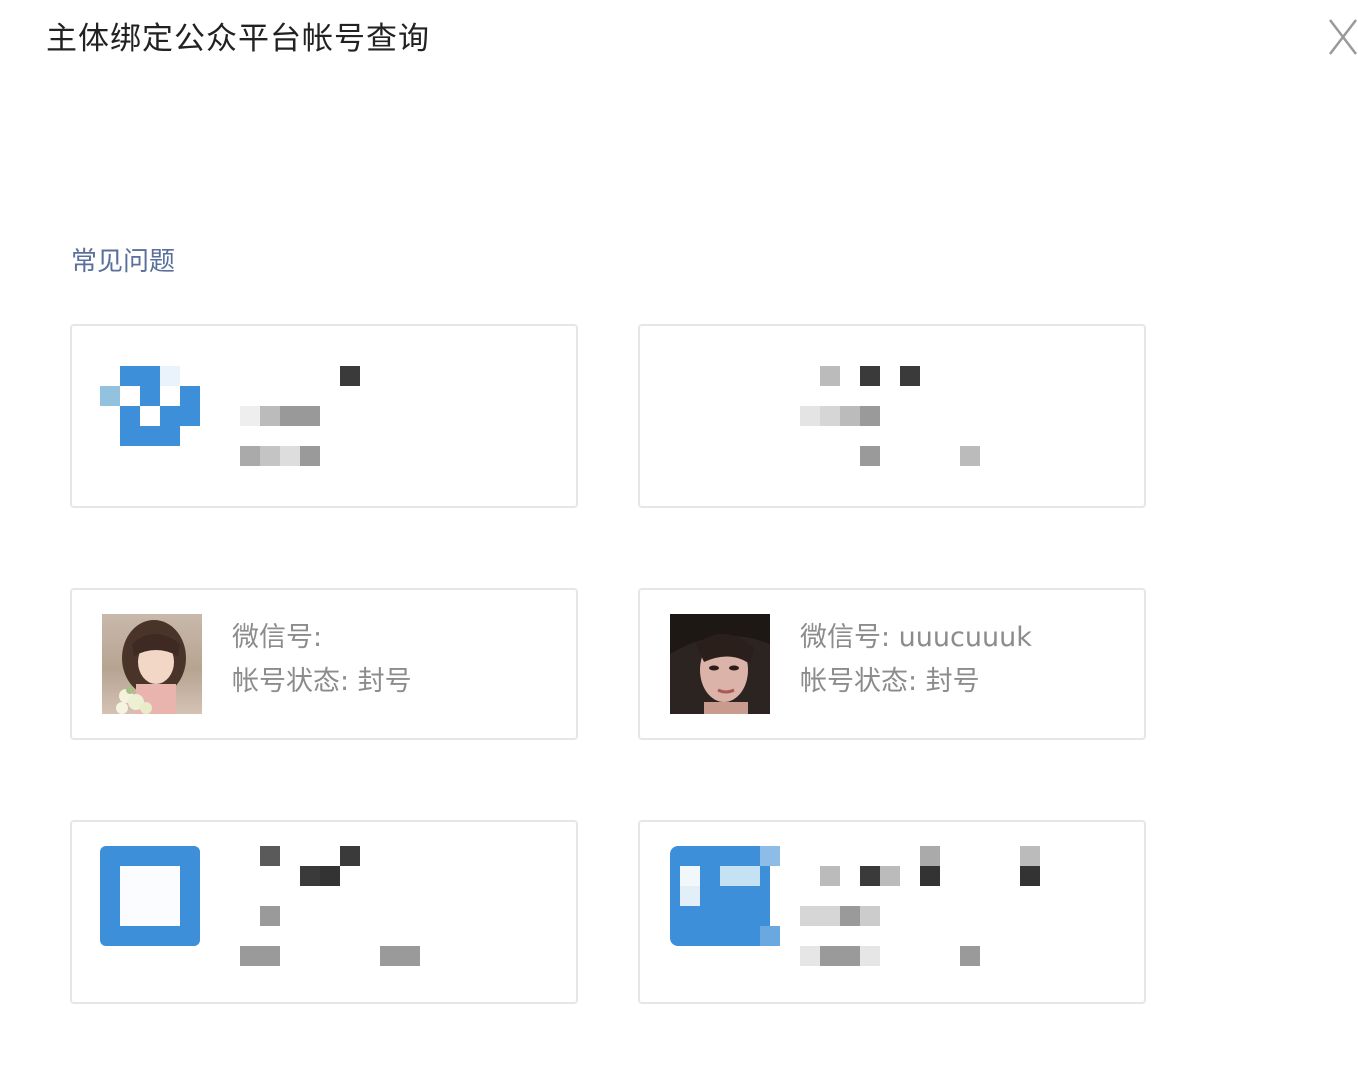  Describe the element at coordinates (322, 660) in the screenshot. I see `account-info: 微信号: 帐号状态: 封号` at that location.